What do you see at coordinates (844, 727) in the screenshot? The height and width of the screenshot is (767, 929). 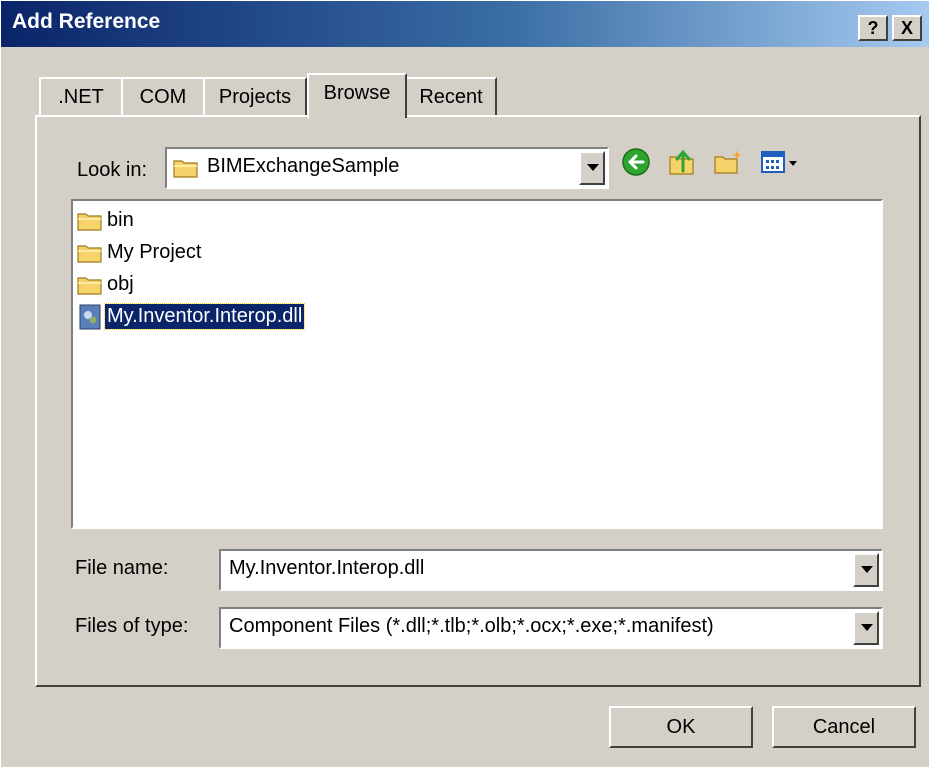 I see `cancel-button: Cancel` at bounding box center [844, 727].